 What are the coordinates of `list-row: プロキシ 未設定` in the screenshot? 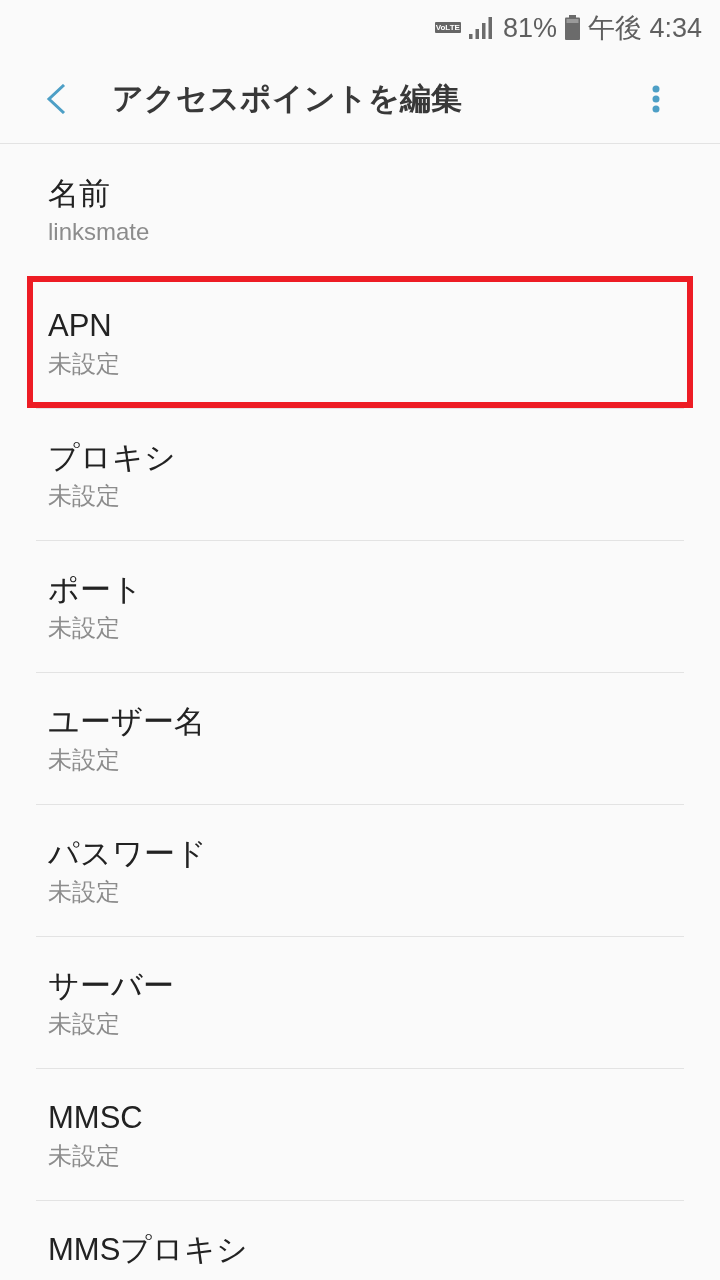 It's located at (360, 474).